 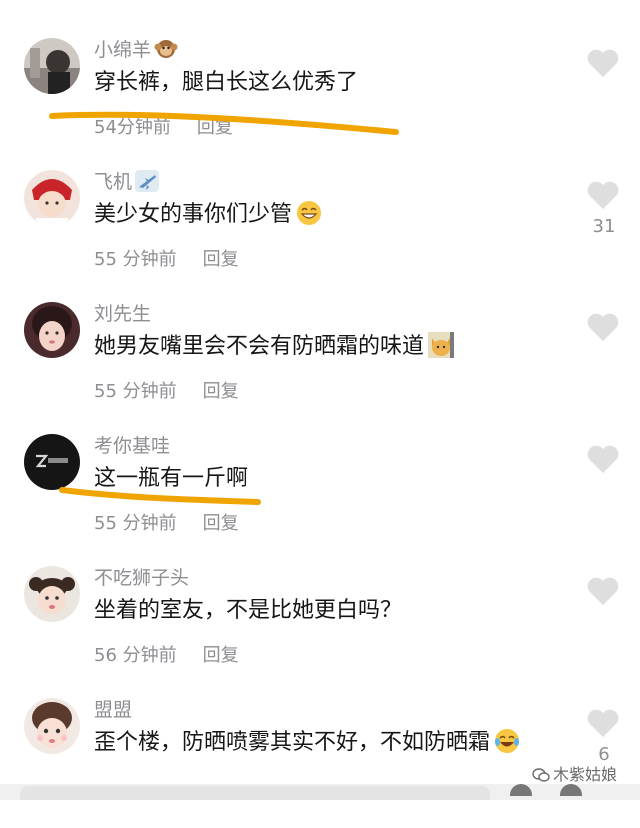 I want to click on comment-text: 美少女的事你们少管, so click(x=208, y=215).